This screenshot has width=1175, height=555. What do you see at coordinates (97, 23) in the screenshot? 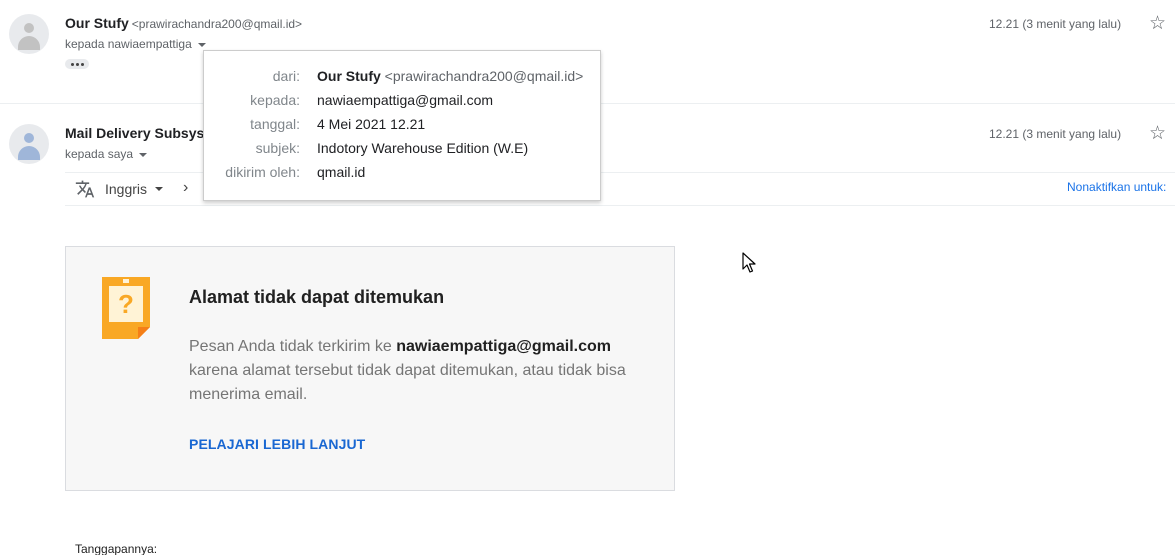
I see `sender-name: Our Stufy` at bounding box center [97, 23].